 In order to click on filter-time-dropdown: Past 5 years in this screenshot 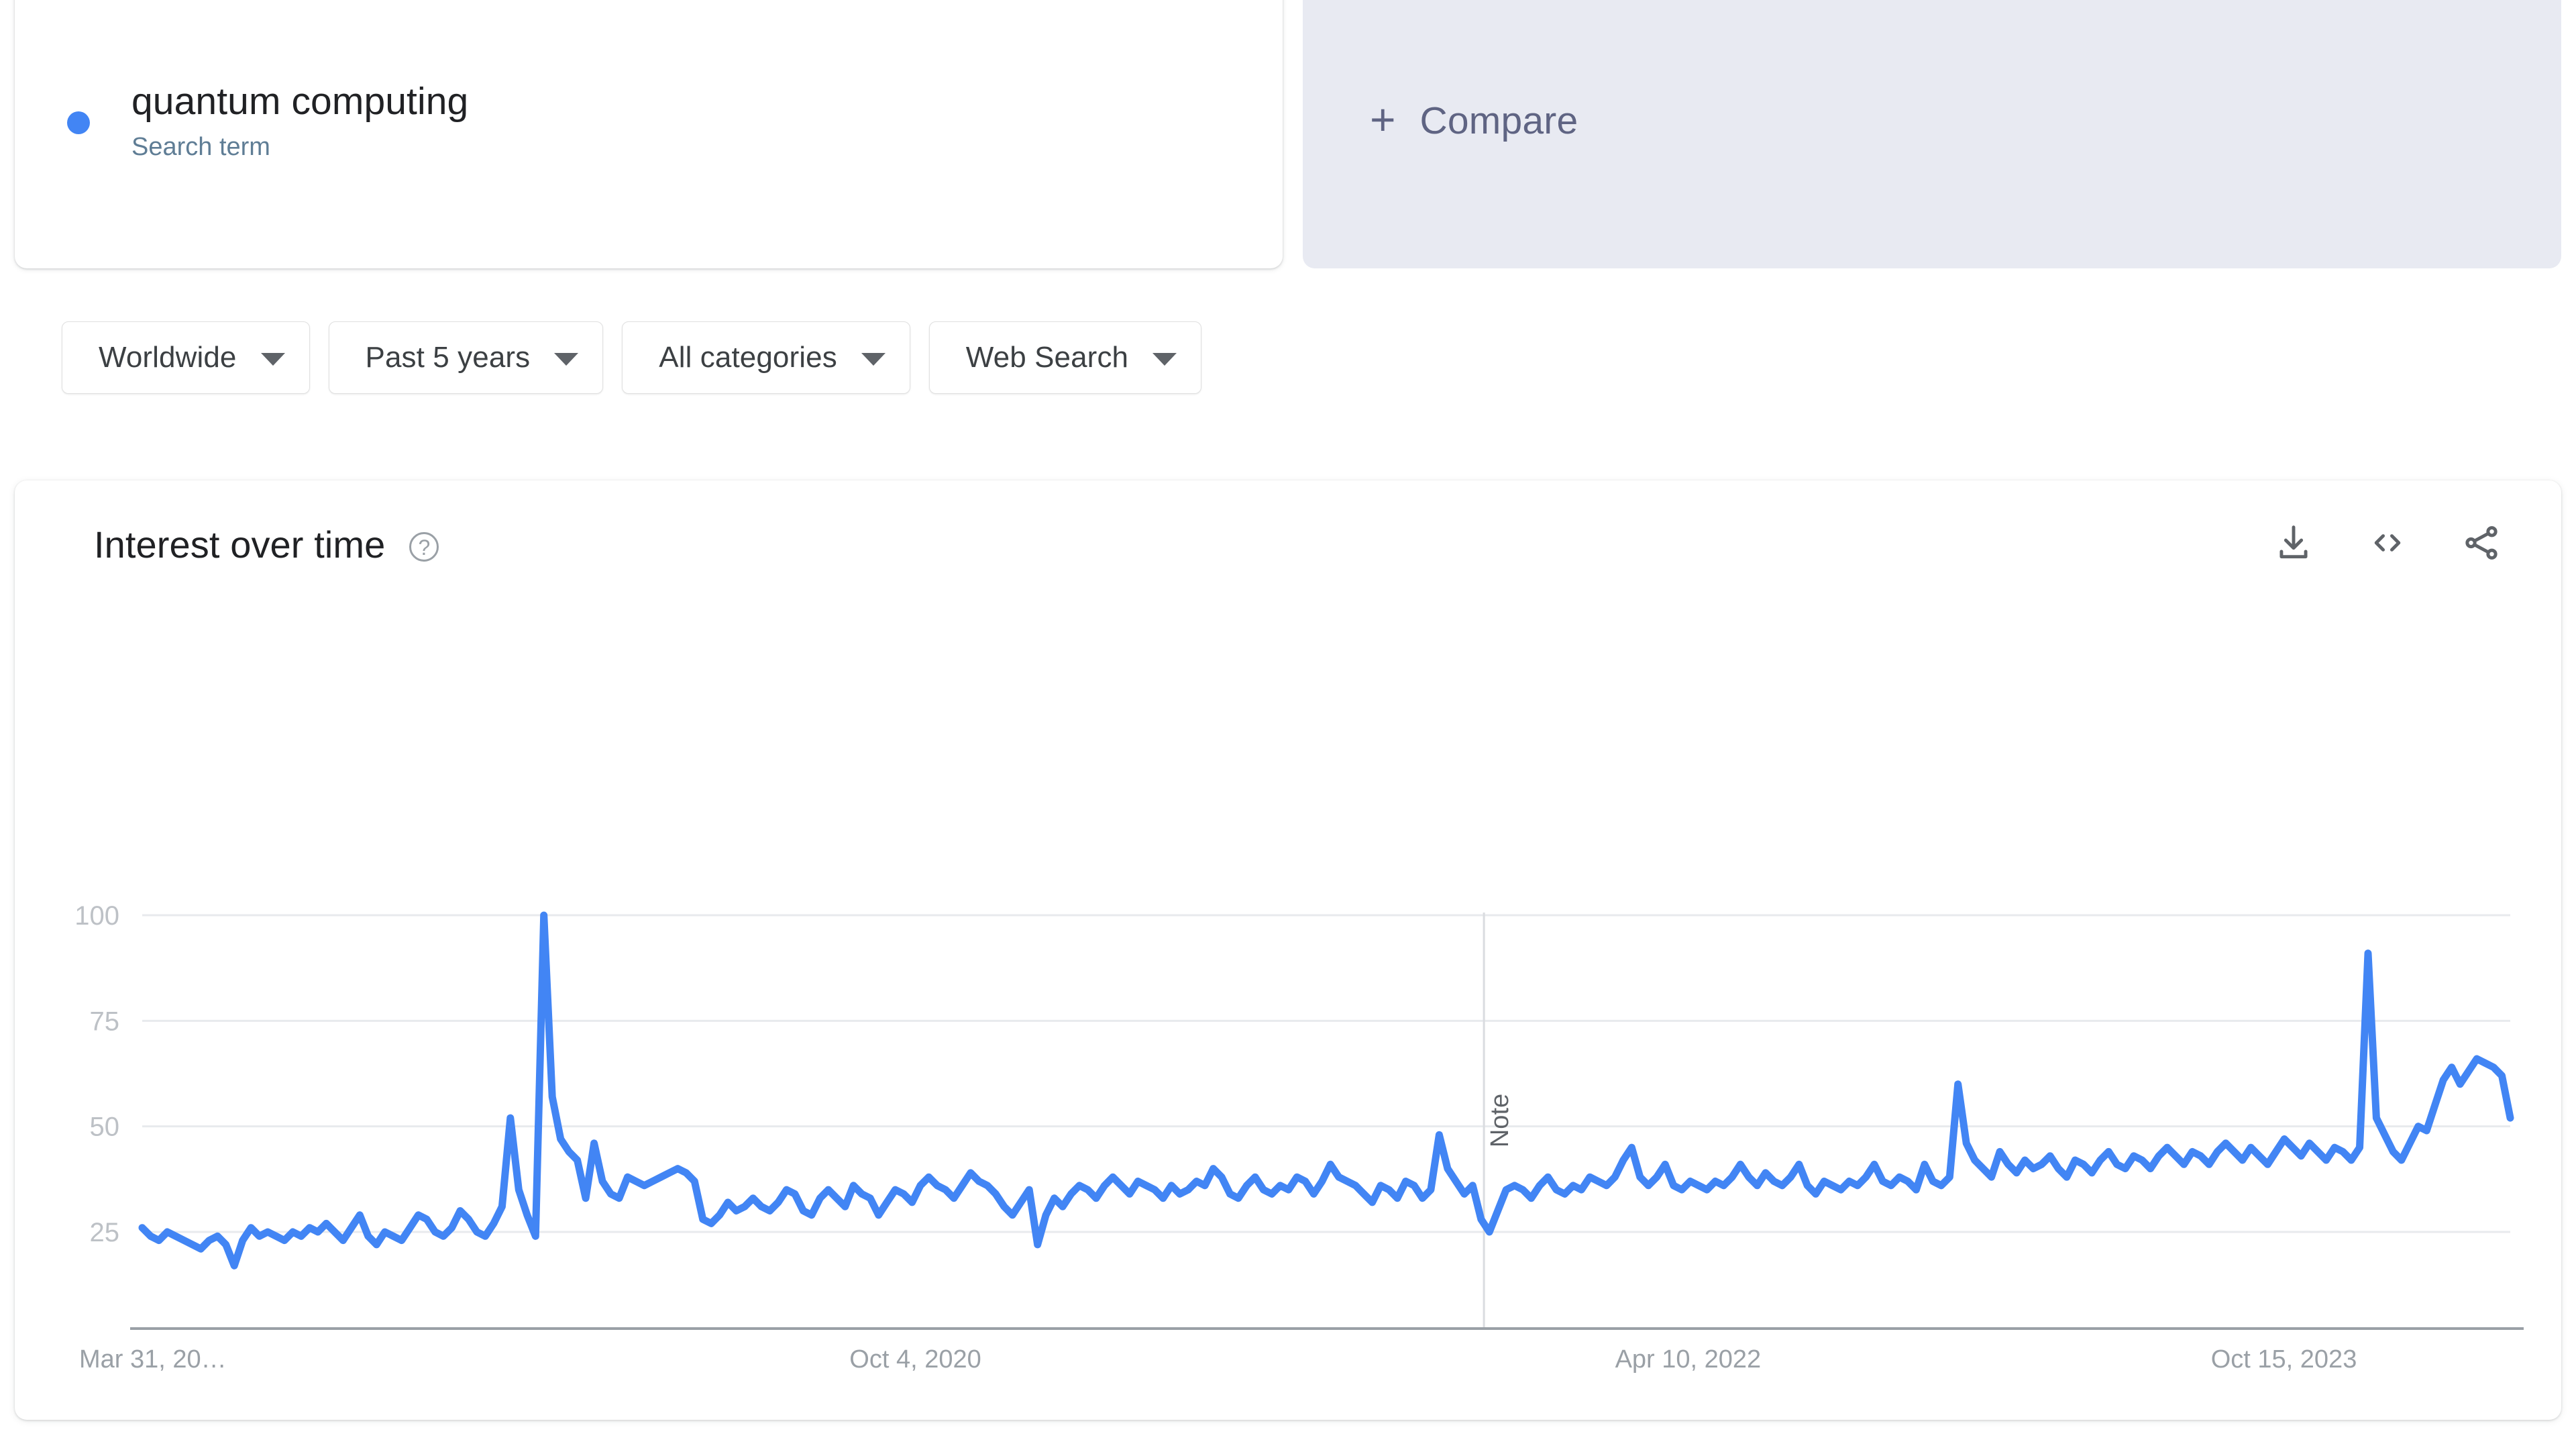, I will do `click(466, 357)`.